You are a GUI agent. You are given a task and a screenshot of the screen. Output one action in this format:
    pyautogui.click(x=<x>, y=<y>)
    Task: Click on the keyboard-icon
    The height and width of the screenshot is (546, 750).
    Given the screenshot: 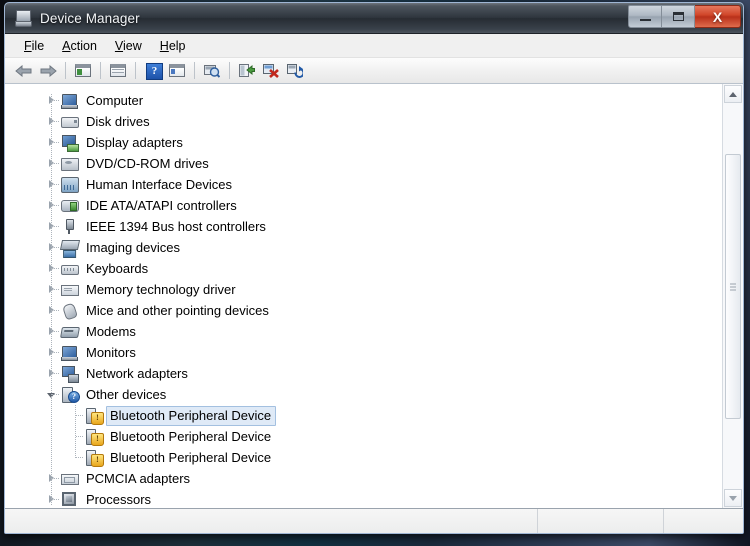 What is the action you would take?
    pyautogui.click(x=70, y=268)
    